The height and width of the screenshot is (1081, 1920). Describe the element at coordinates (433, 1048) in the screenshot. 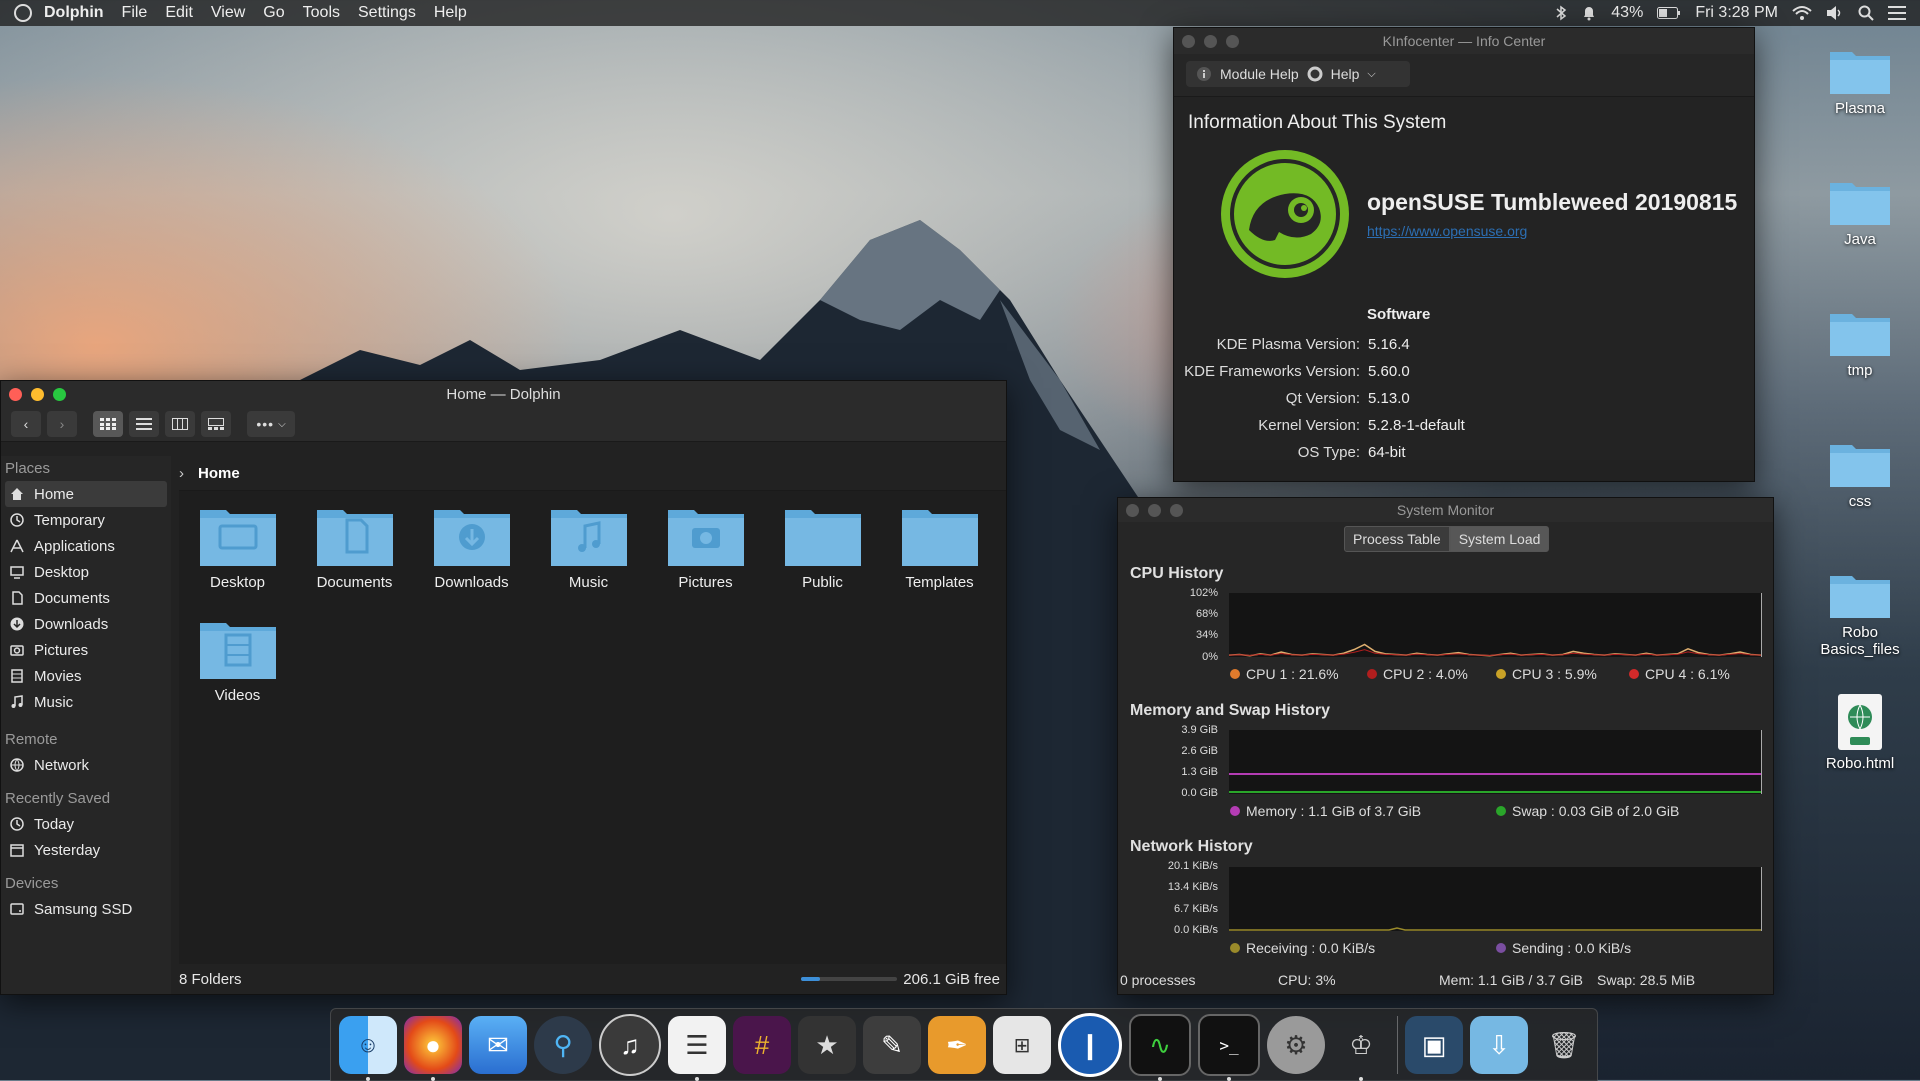

I see `dock-firefox: ●` at that location.